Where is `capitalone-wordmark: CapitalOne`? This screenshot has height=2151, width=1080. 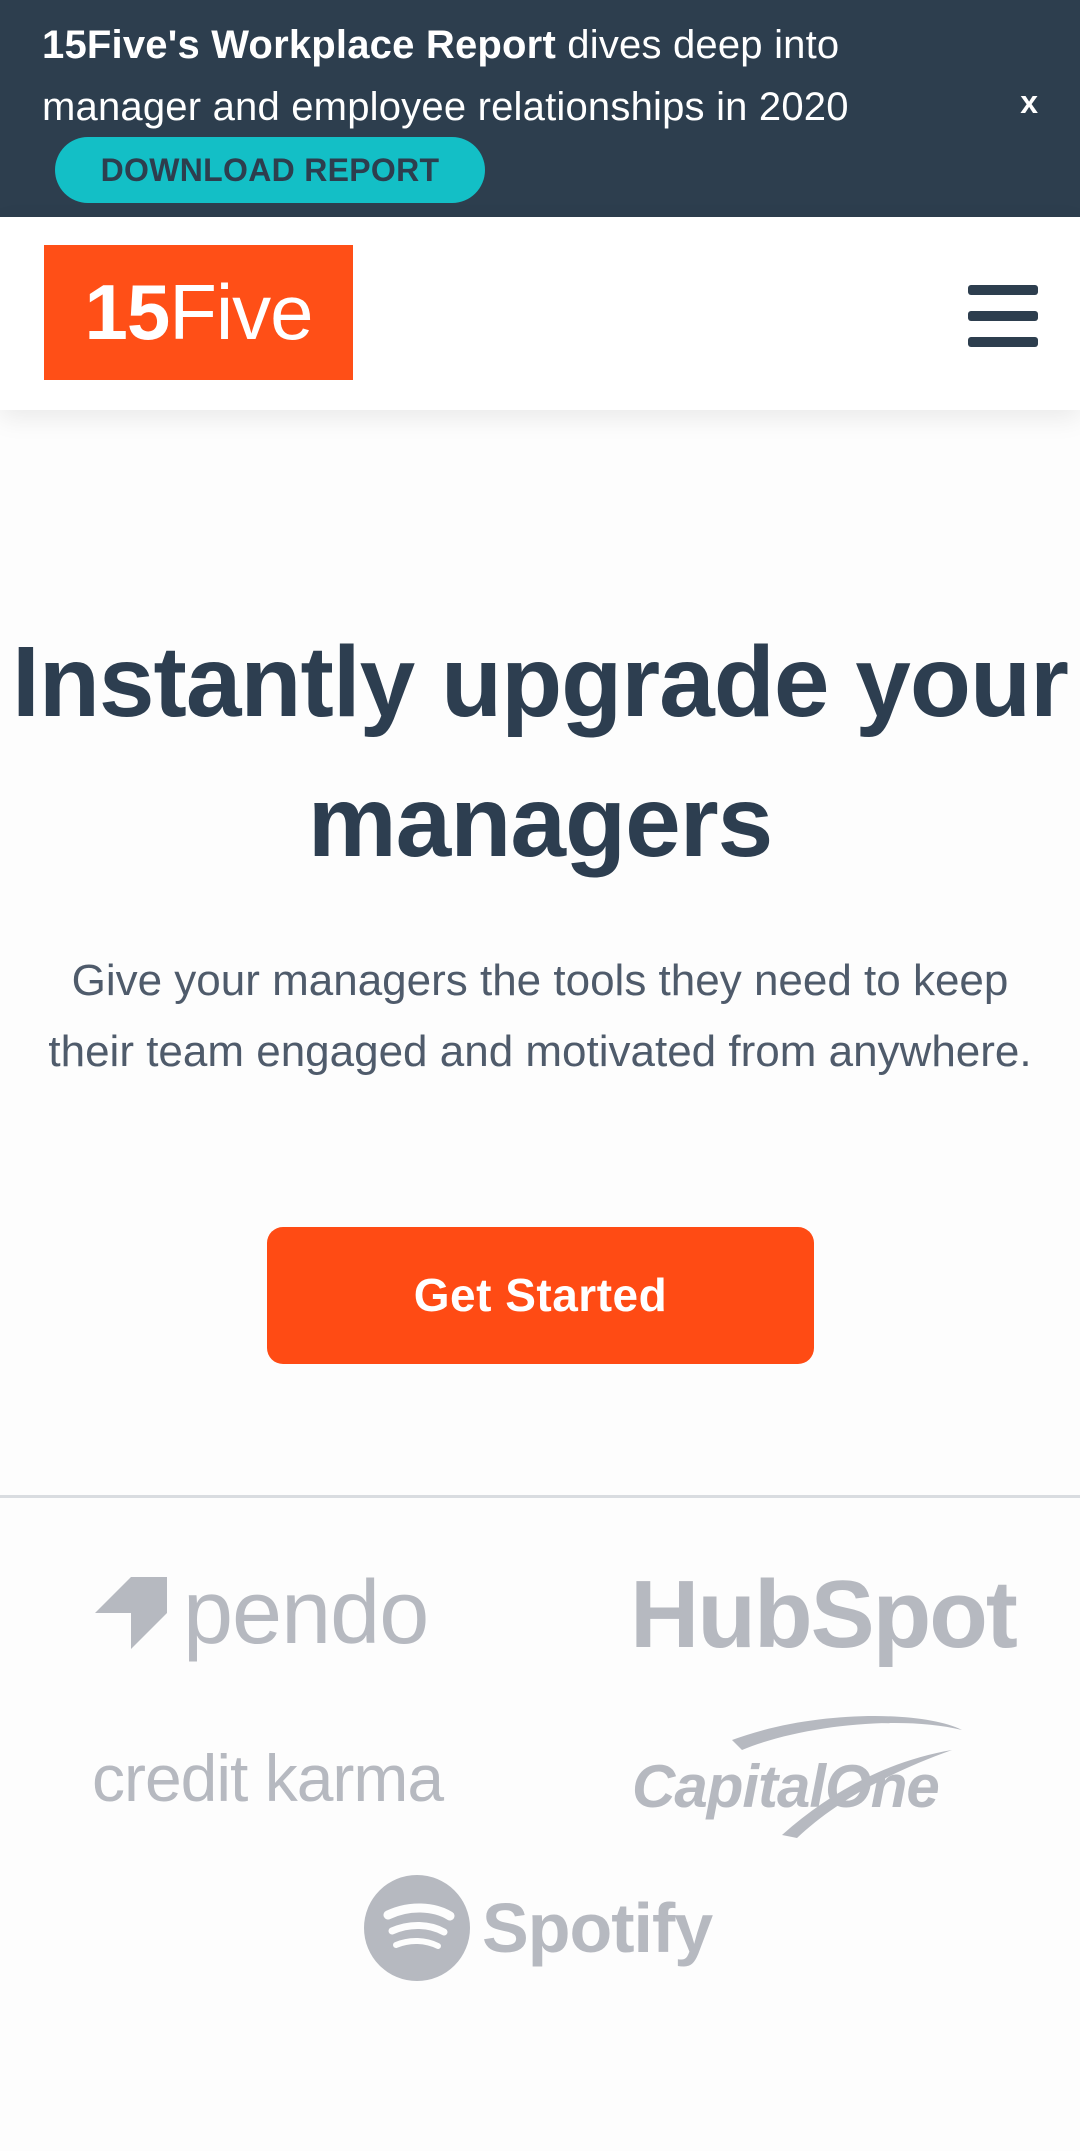
capitalone-wordmark: CapitalOne is located at coordinates (786, 1786).